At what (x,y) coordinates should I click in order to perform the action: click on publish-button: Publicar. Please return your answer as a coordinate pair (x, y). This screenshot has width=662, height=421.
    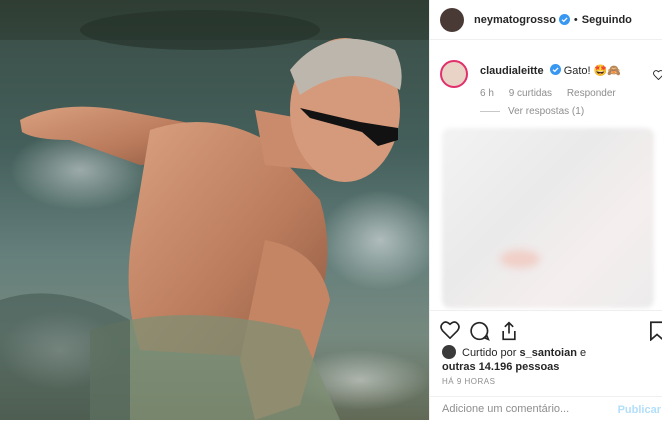
    Looking at the image, I should click on (639, 410).